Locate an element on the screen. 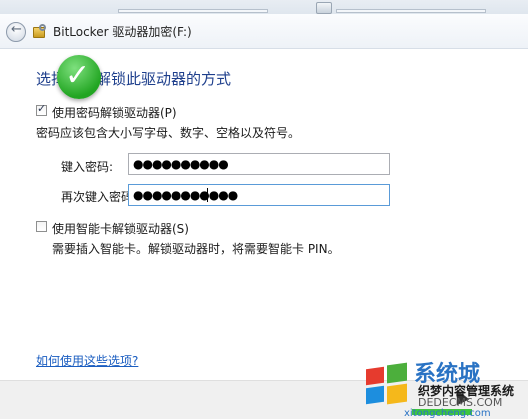  green-check-badge: ✓ is located at coordinates (79, 77).